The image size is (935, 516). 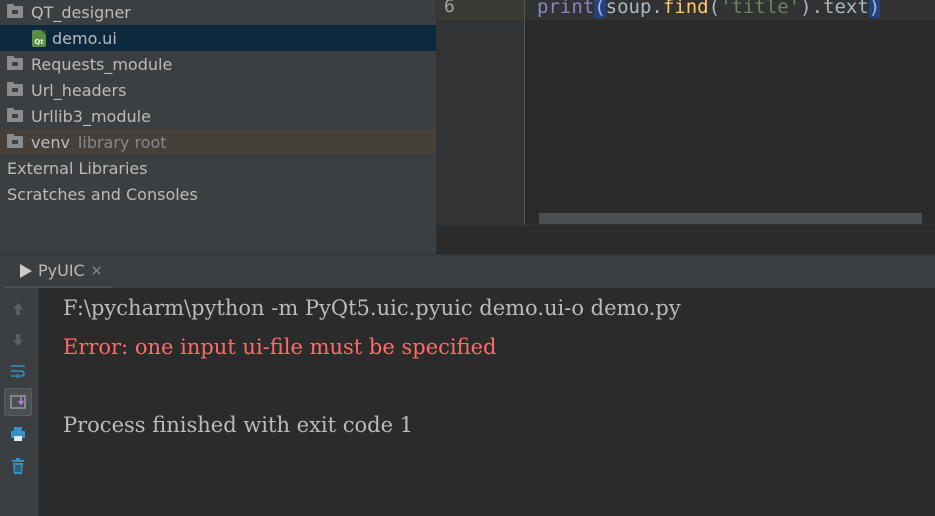 What do you see at coordinates (467, 271) in the screenshot?
I see `run-tool-window-header: PyUIC ×` at bounding box center [467, 271].